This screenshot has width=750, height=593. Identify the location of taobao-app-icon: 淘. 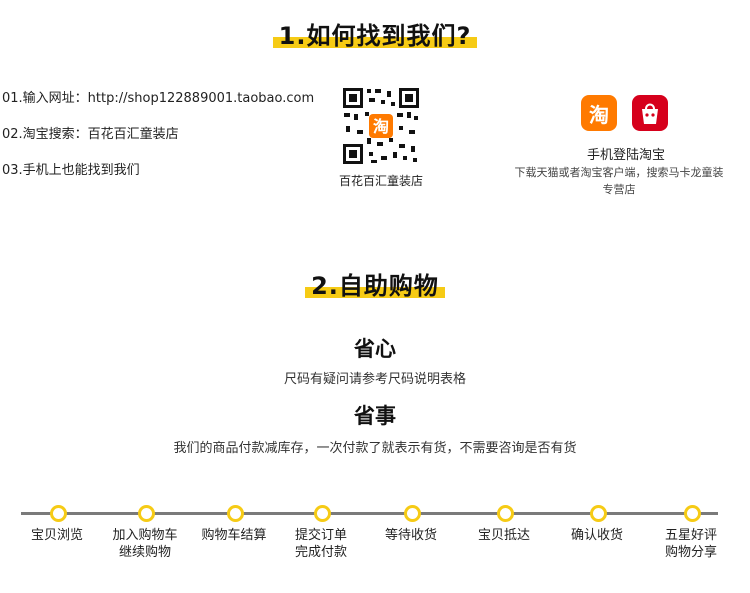
(599, 113).